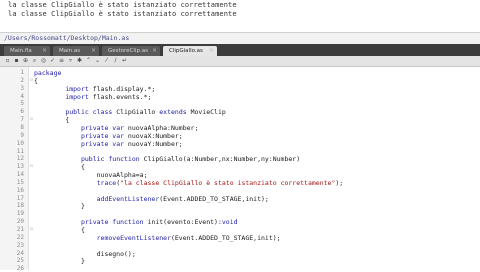  I want to click on code-token: nuovaAlpha=a;, so click(91, 175).